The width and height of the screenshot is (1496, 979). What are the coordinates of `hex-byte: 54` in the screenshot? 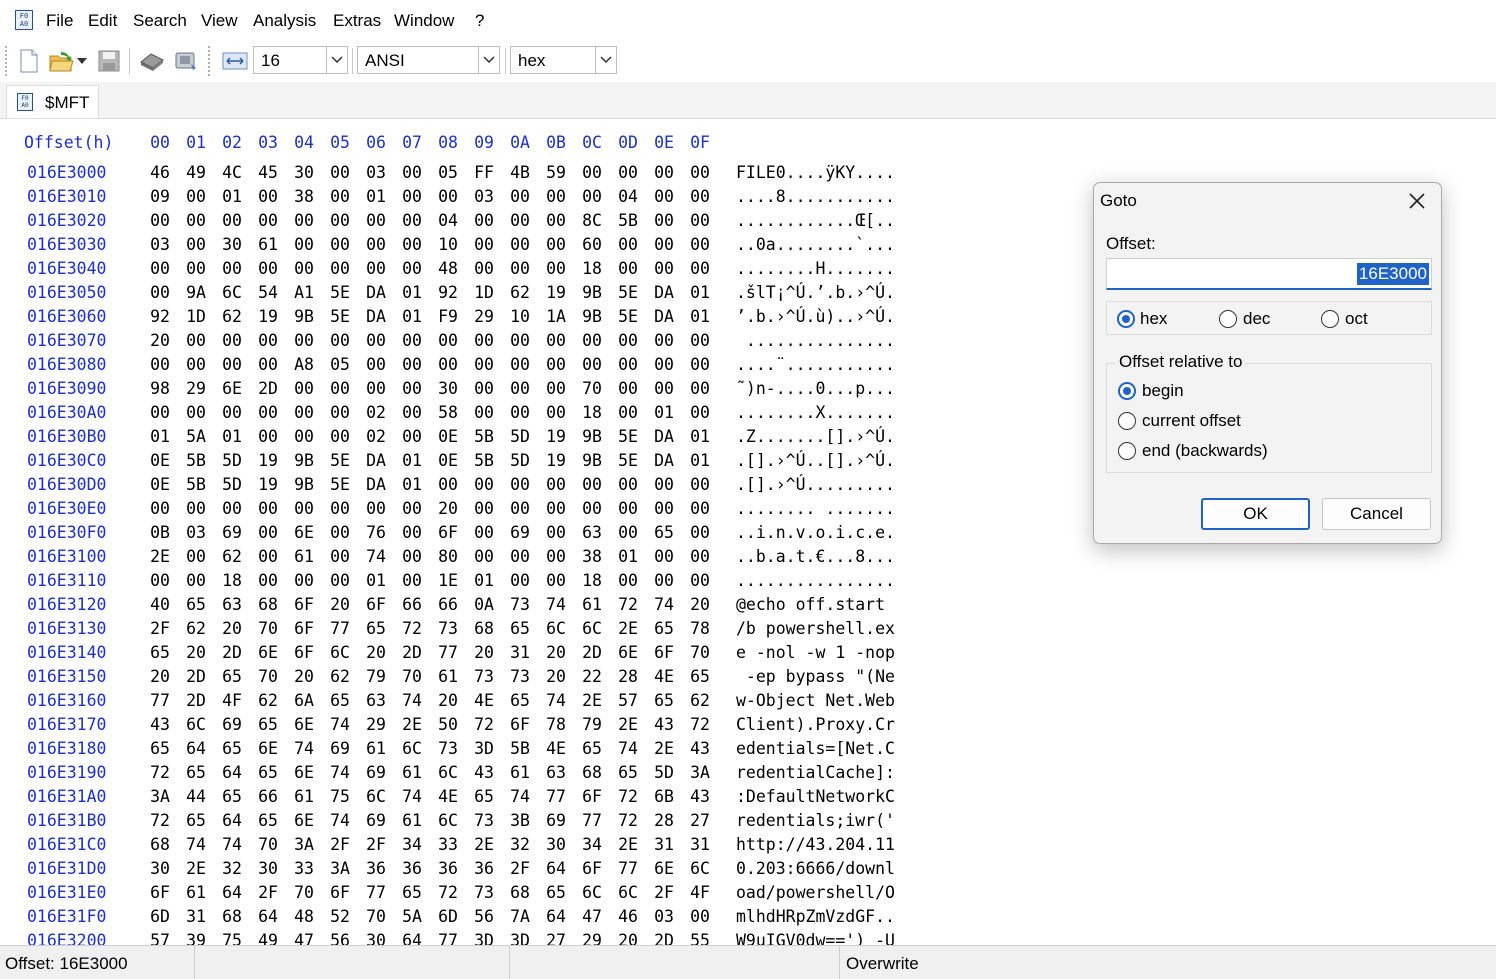 It's located at (268, 292).